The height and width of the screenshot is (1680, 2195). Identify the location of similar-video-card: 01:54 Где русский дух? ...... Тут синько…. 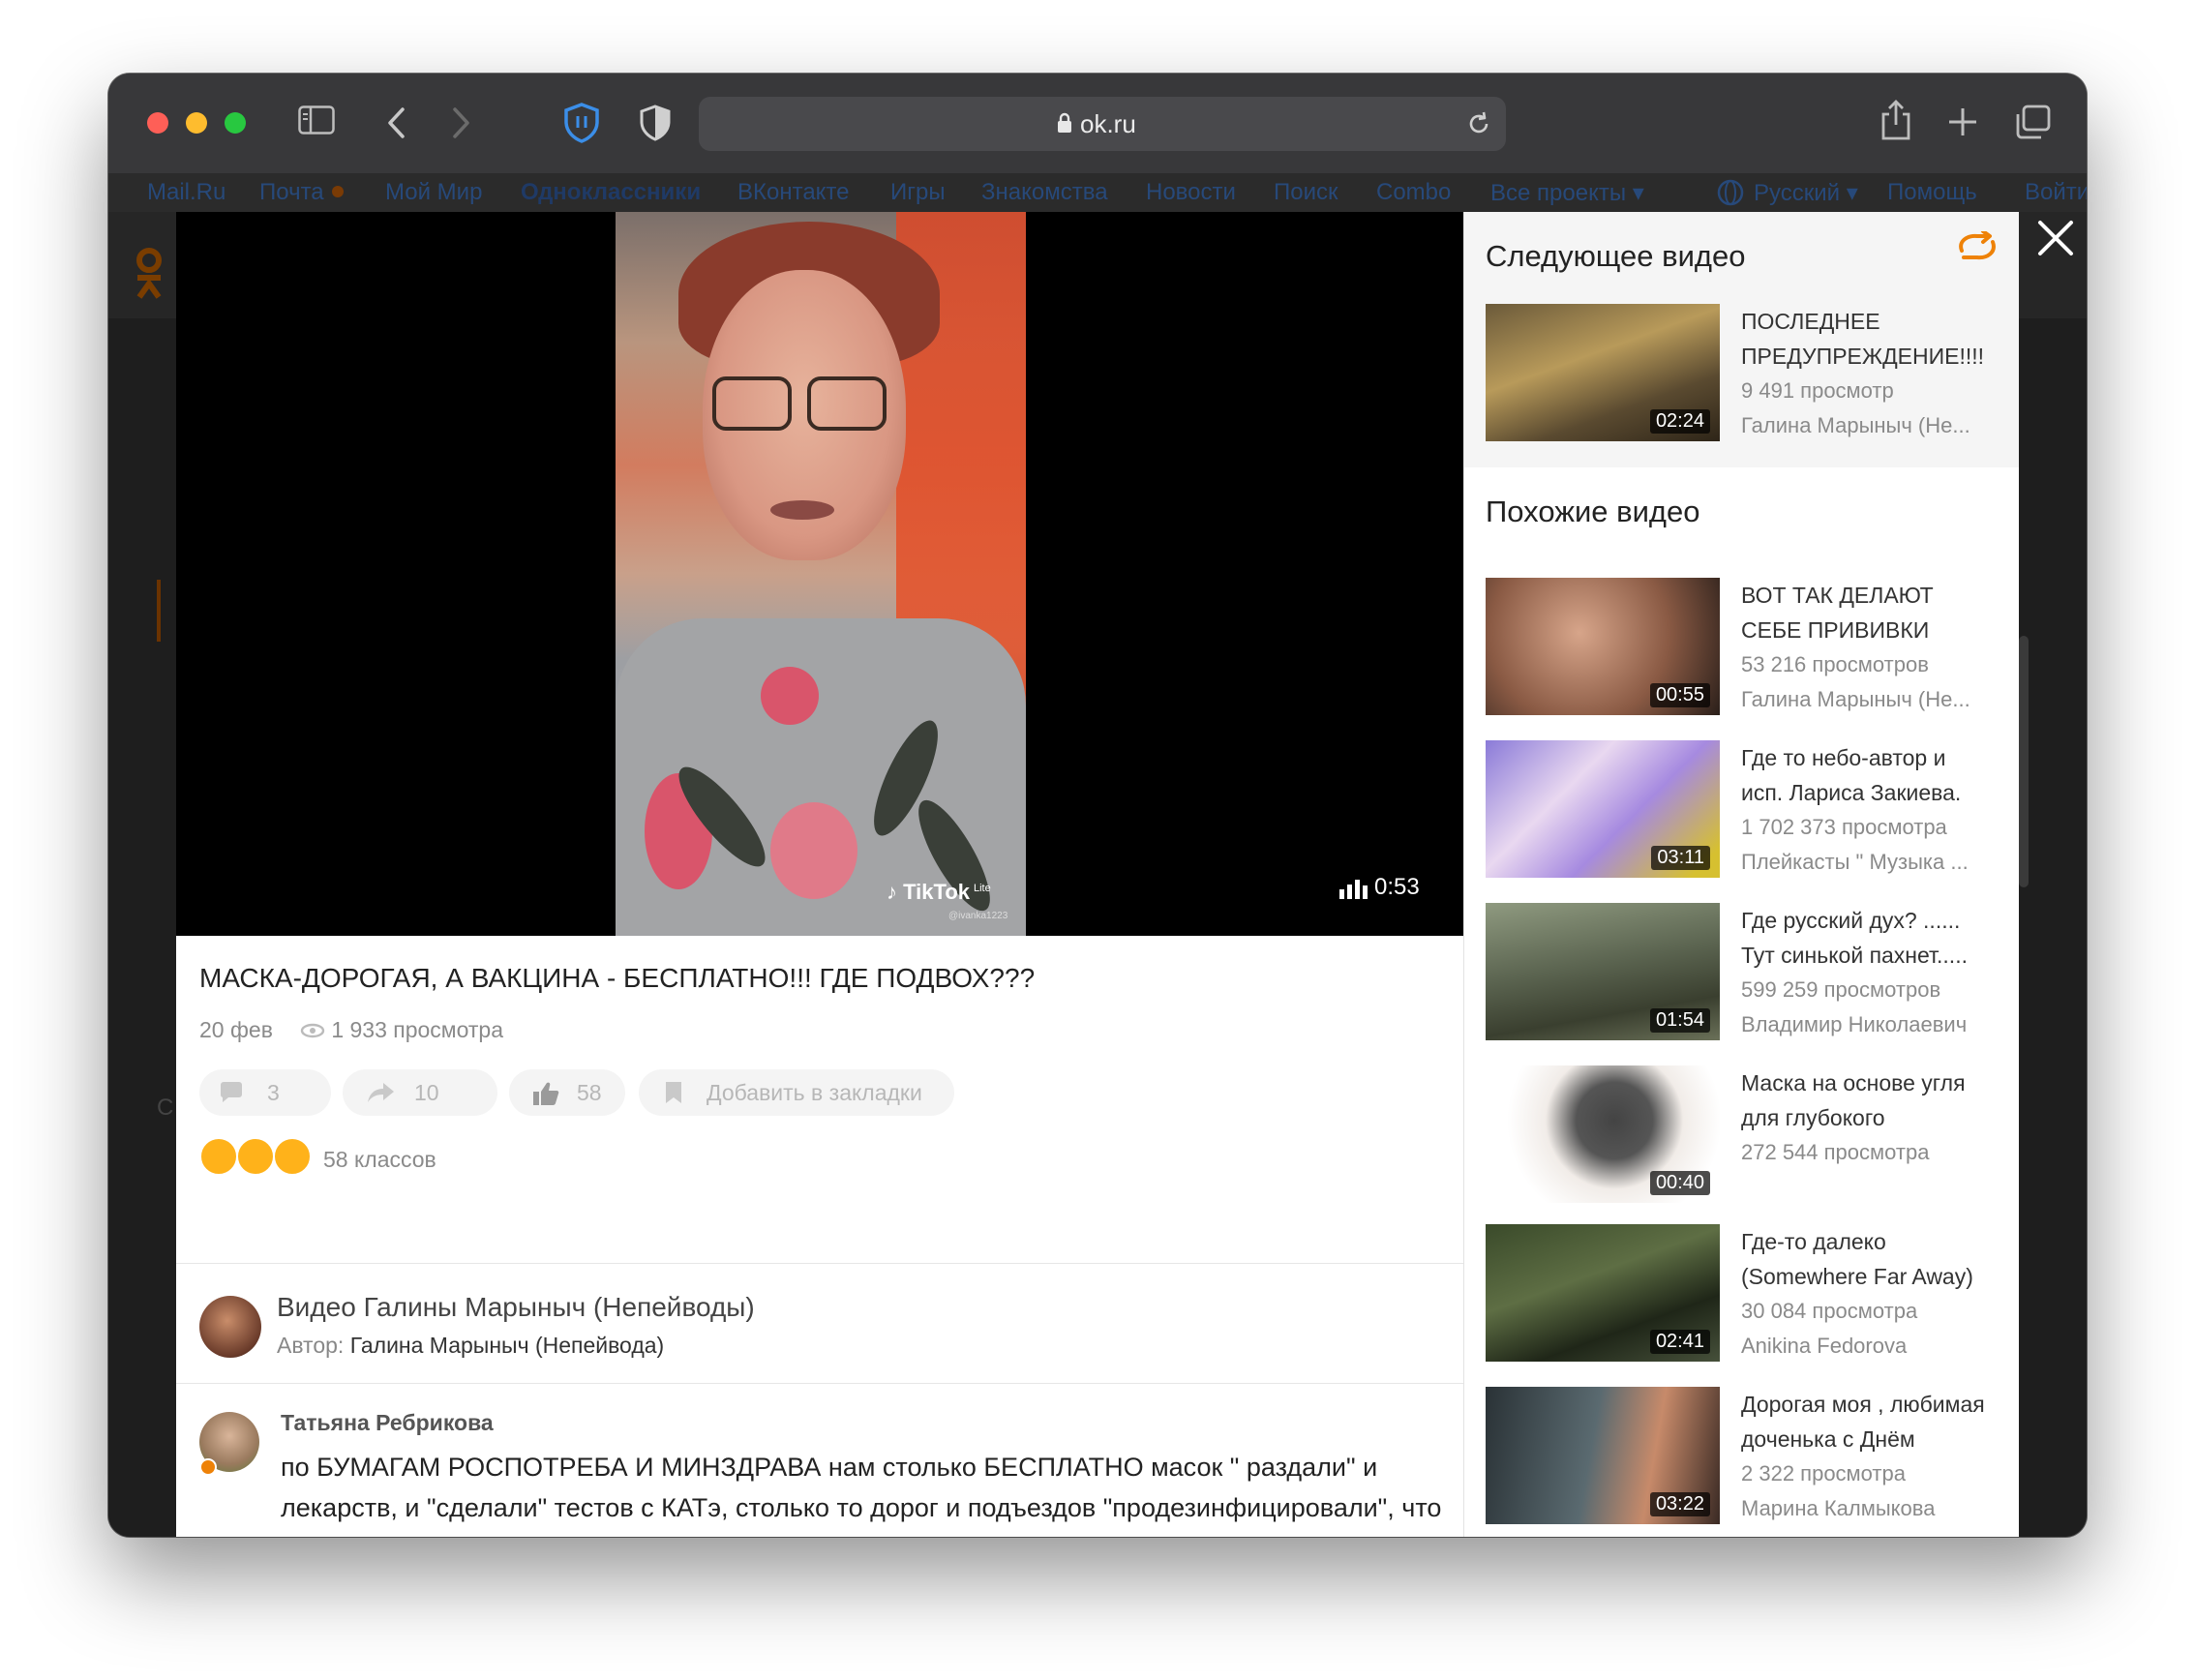
(1742, 972).